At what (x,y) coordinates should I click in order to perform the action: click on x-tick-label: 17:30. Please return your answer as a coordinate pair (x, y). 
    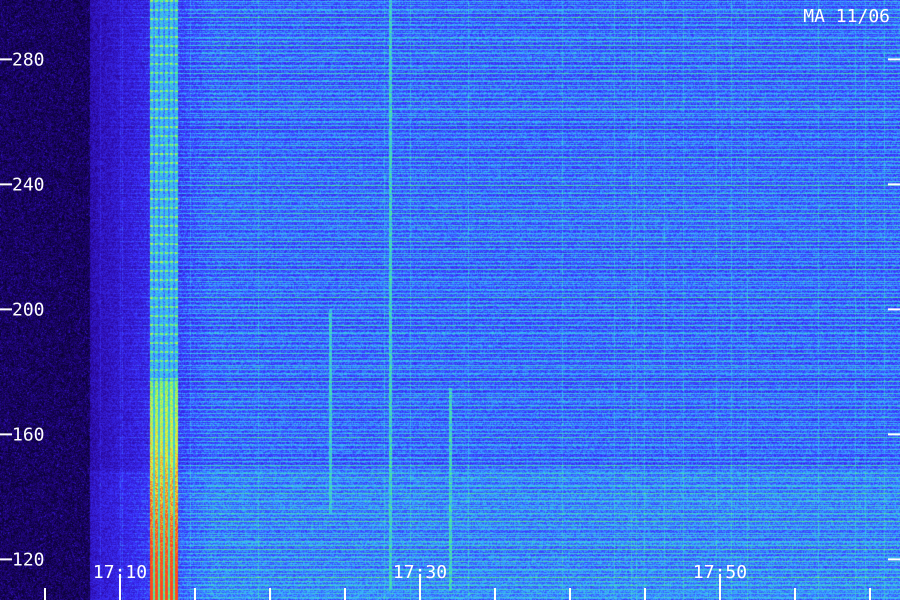
    Looking at the image, I should click on (420, 572).